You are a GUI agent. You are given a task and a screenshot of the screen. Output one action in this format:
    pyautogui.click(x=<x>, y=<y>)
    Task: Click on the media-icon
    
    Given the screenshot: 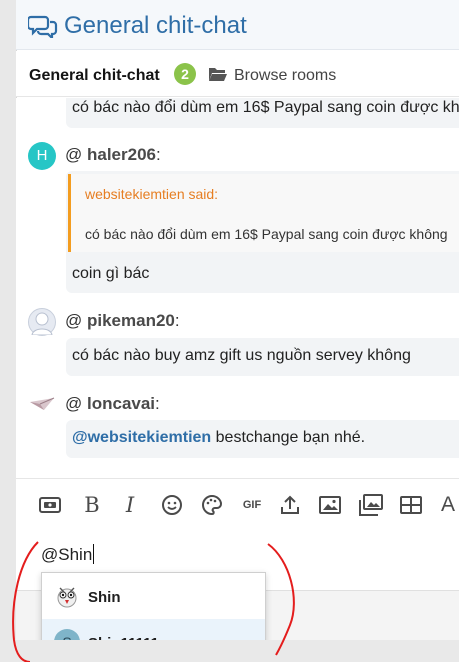 What is the action you would take?
    pyautogui.click(x=50, y=505)
    